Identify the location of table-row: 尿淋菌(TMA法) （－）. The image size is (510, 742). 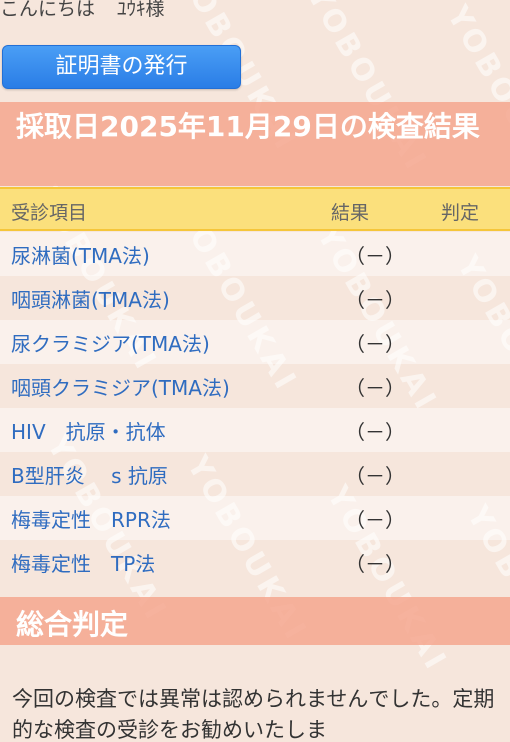
(255, 254).